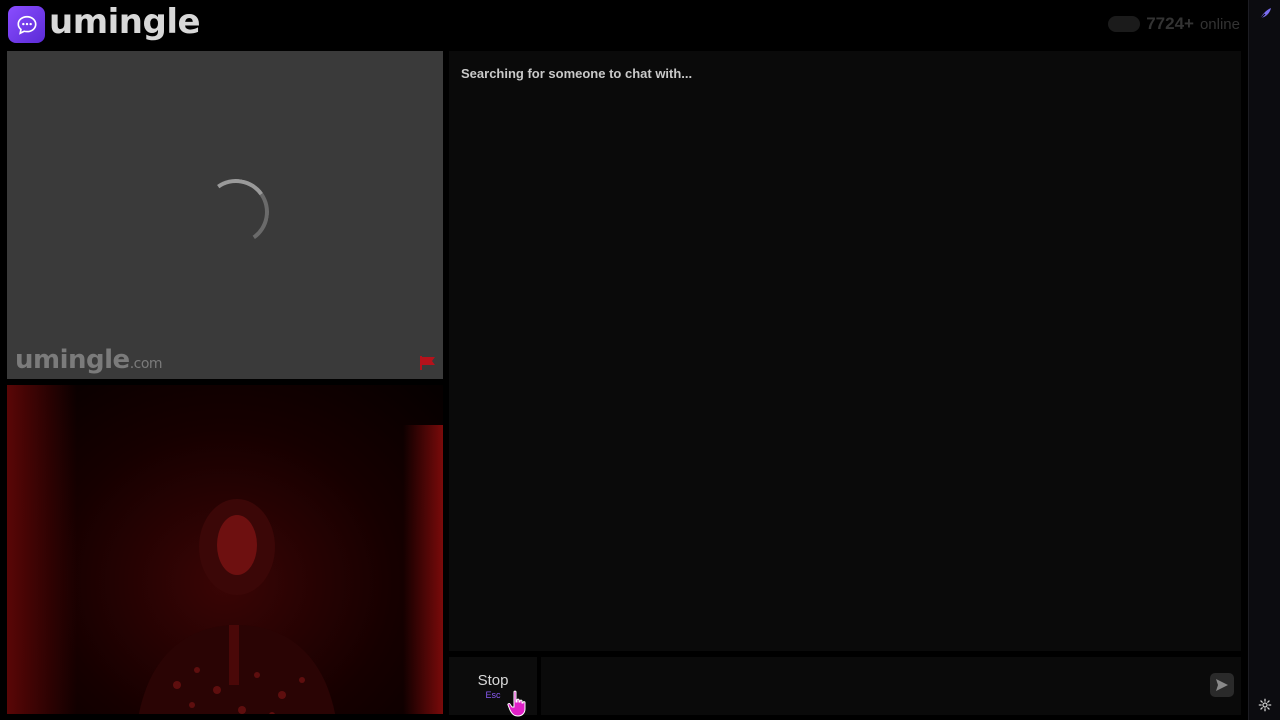 This screenshot has height=720, width=1280. I want to click on watermark-tld: .com, so click(146, 364).